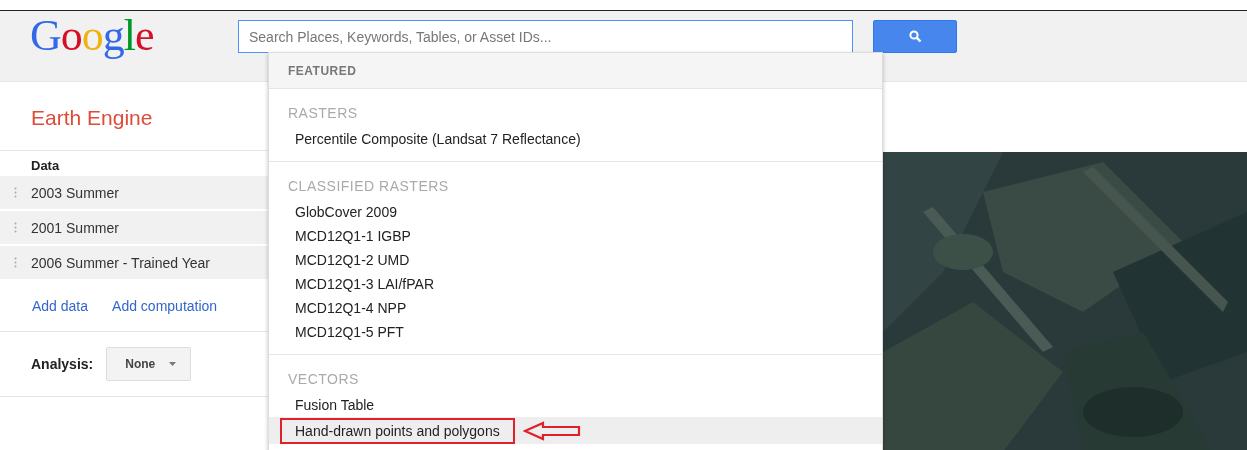 The width and height of the screenshot is (1247, 450). Describe the element at coordinates (353, 236) in the screenshot. I see `menu-item: MCD12Q1-1 IGBP` at that location.